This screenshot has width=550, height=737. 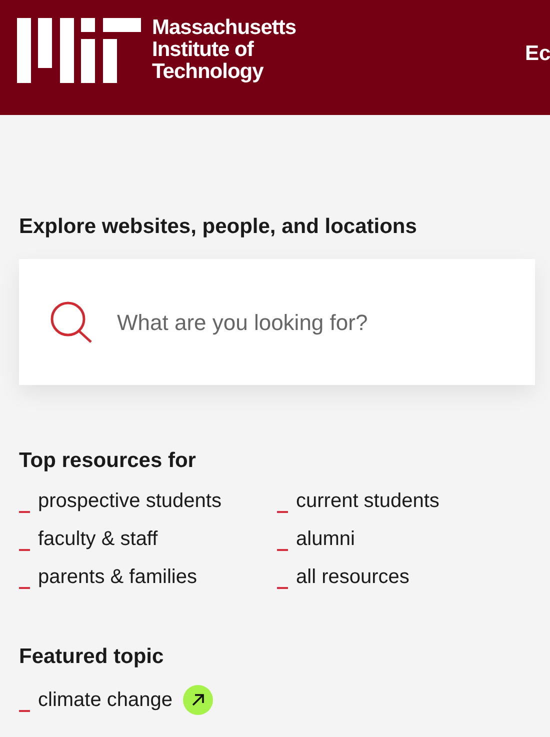 I want to click on resource-link: faculty & staff, so click(x=88, y=539).